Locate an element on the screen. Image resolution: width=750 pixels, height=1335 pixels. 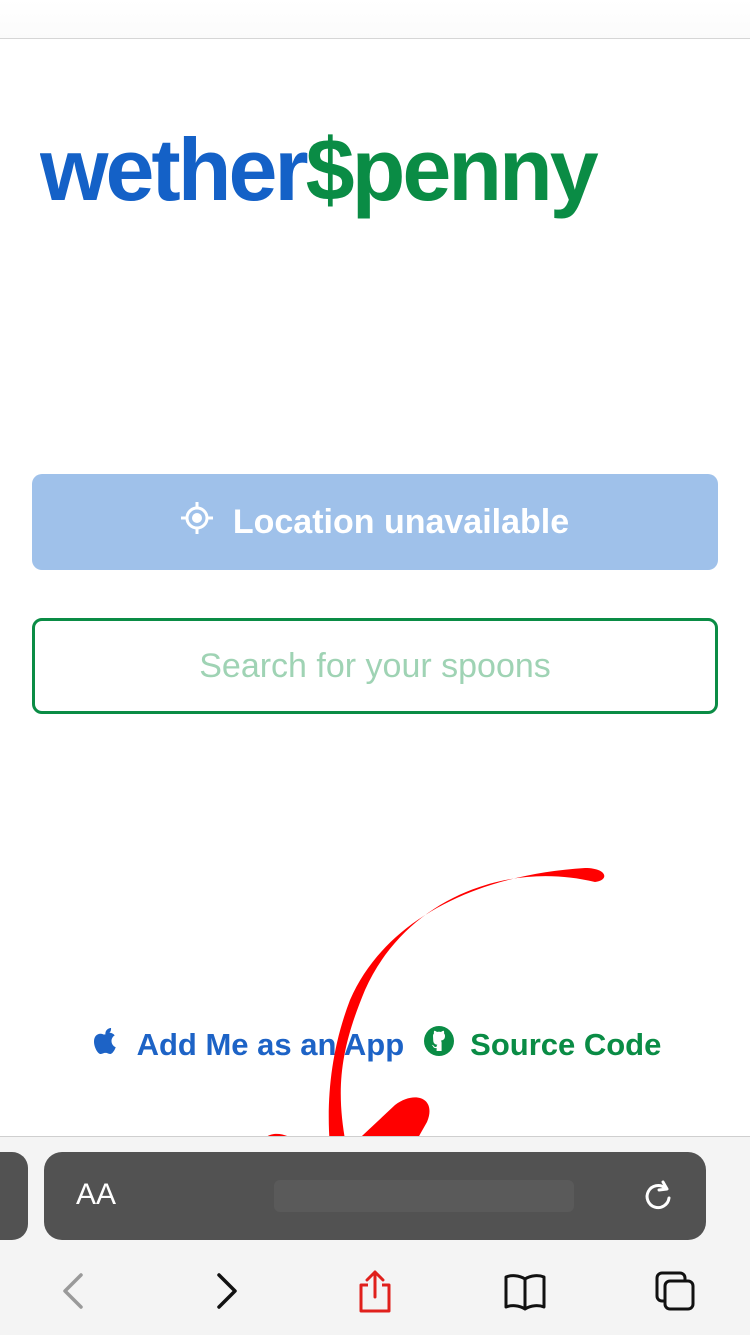
search-input is located at coordinates (375, 666).